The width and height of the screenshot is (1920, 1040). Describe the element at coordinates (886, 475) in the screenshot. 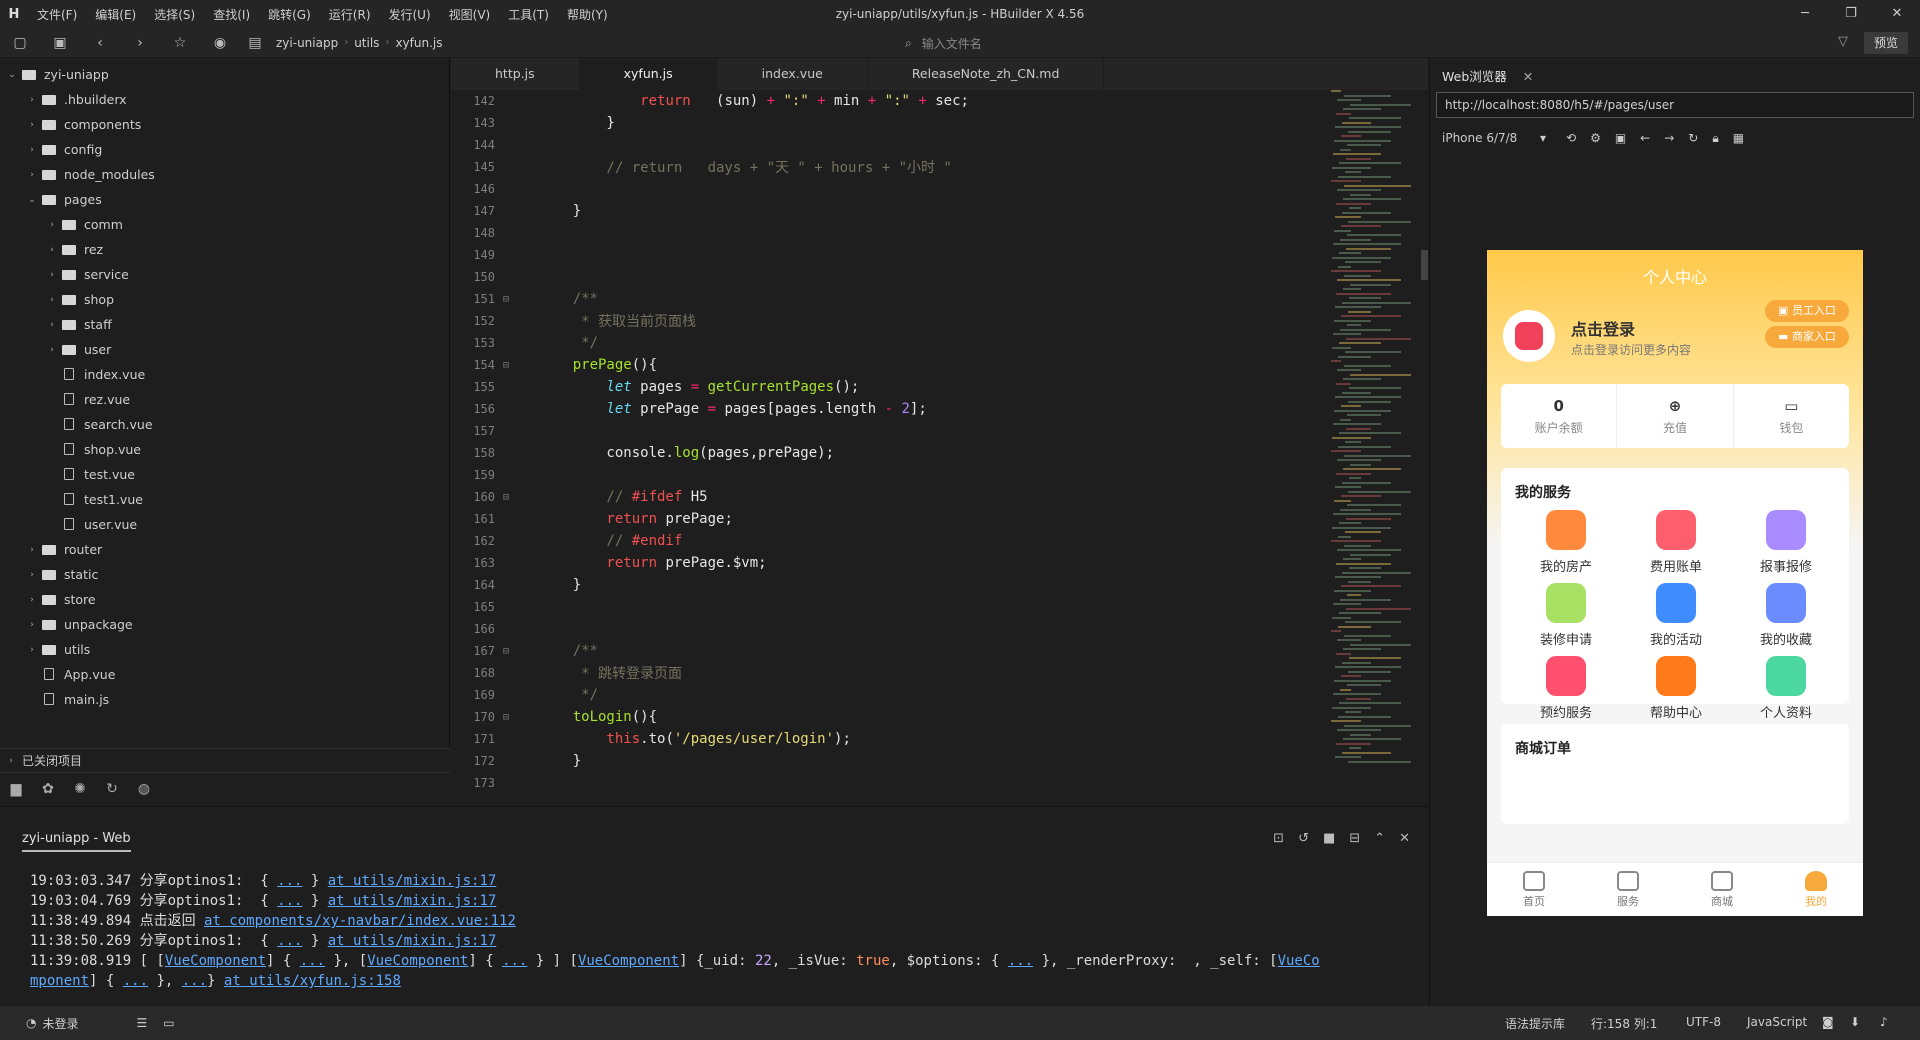

I see `code-line: 159` at that location.